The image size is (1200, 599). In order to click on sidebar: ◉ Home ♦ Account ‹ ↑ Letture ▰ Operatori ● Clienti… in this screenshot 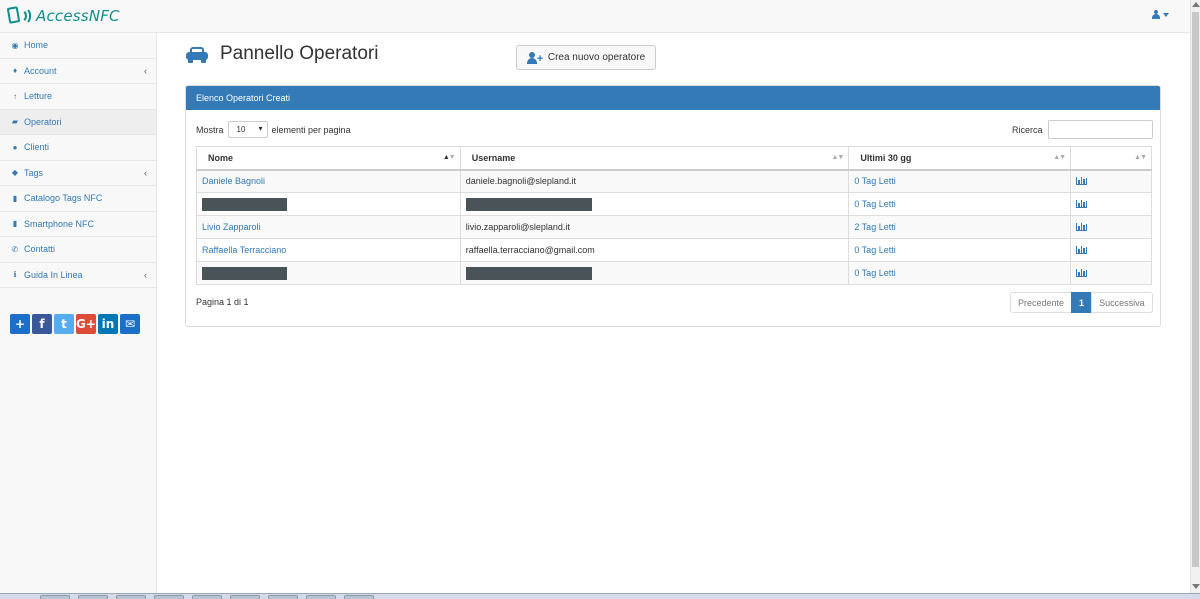, I will do `click(78, 313)`.